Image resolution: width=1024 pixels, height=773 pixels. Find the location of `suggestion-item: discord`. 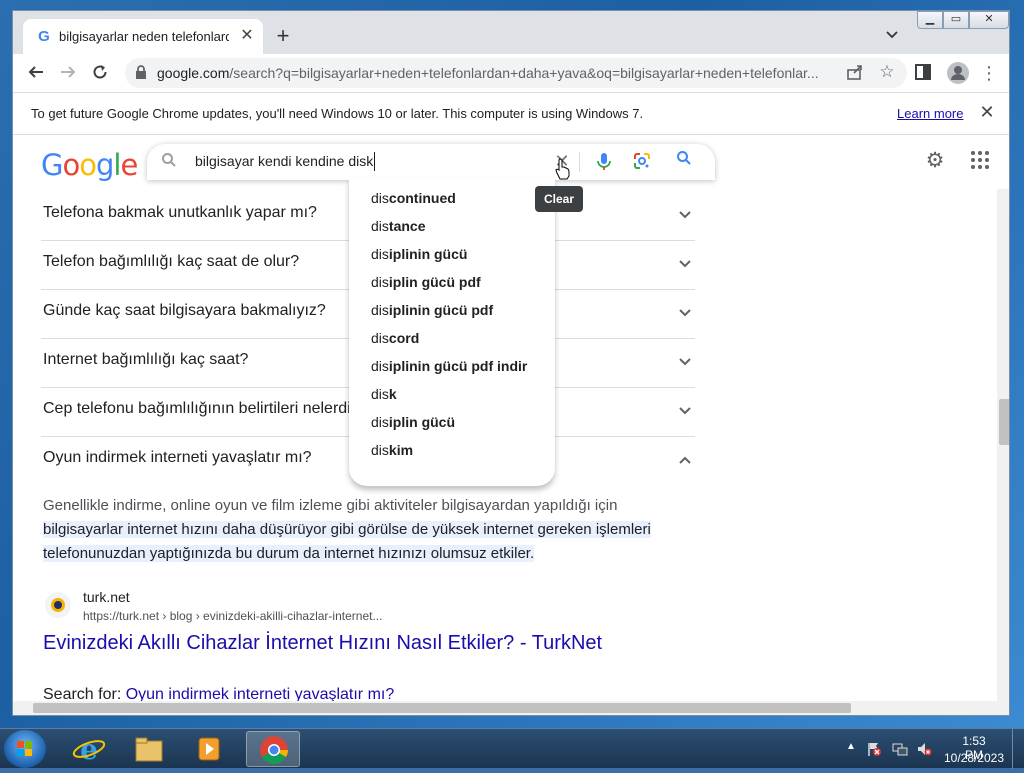

suggestion-item: discord is located at coordinates (395, 338).